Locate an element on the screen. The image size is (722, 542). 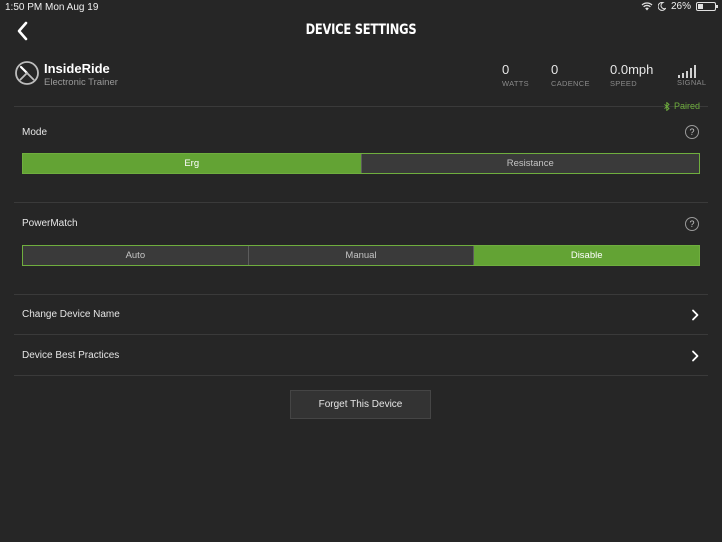
speed-value: 0.0mph is located at coordinates (632, 69).